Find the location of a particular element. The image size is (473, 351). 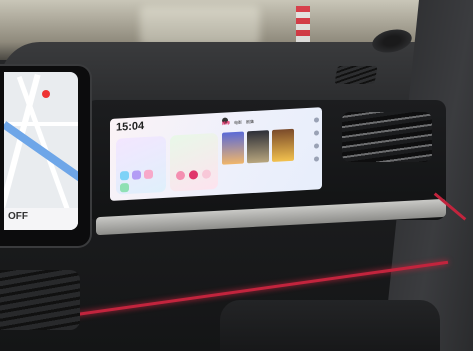

playback-controls is located at coordinates (193, 175).